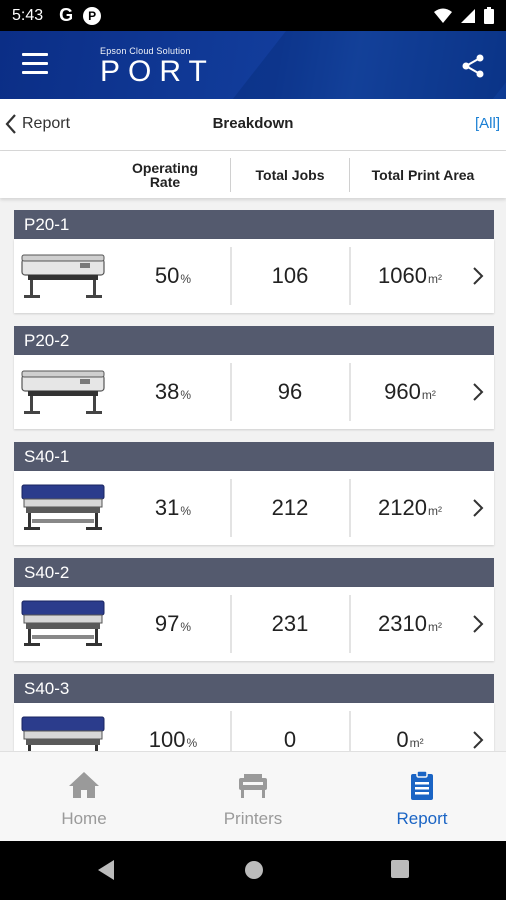  What do you see at coordinates (487, 123) in the screenshot?
I see `filter-all-button: [All]` at bounding box center [487, 123].